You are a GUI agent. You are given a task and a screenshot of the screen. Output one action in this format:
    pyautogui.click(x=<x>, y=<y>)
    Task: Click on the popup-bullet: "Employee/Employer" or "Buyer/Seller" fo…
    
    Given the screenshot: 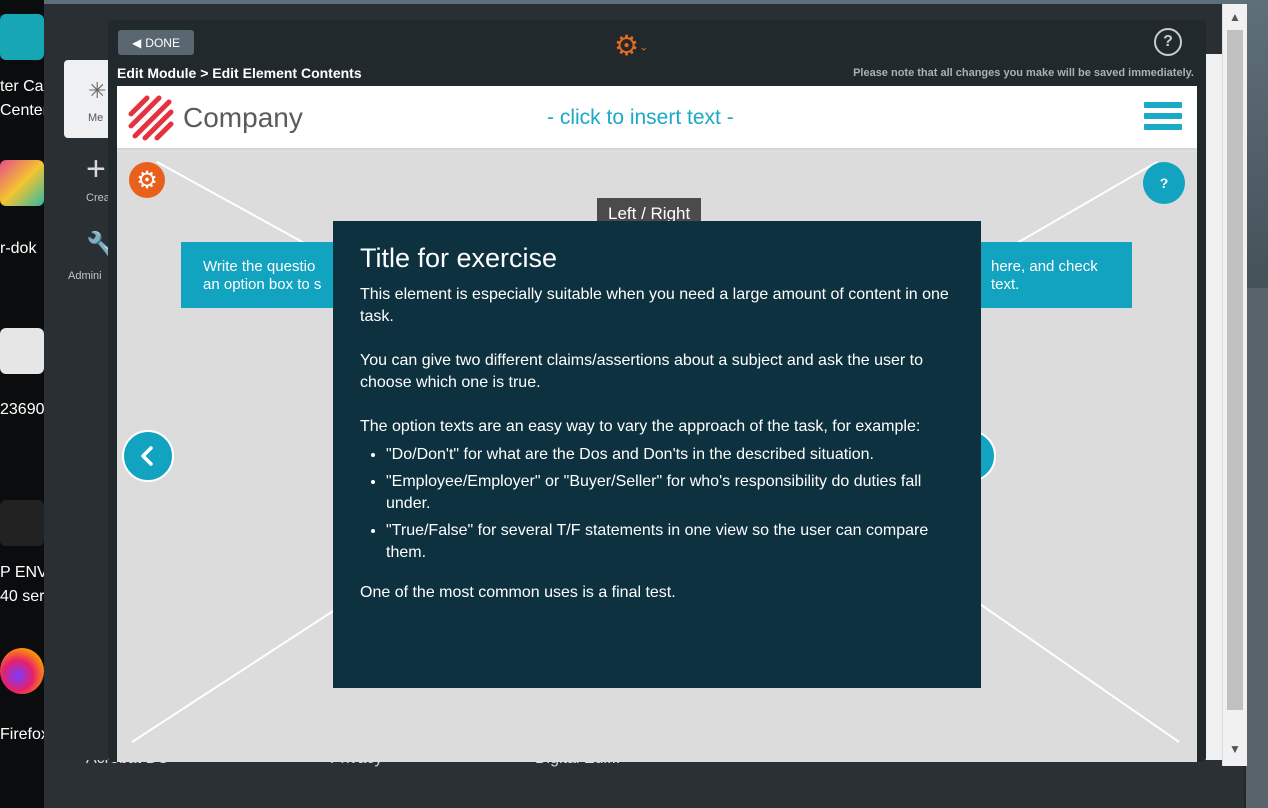 What is the action you would take?
    pyautogui.click(x=670, y=493)
    